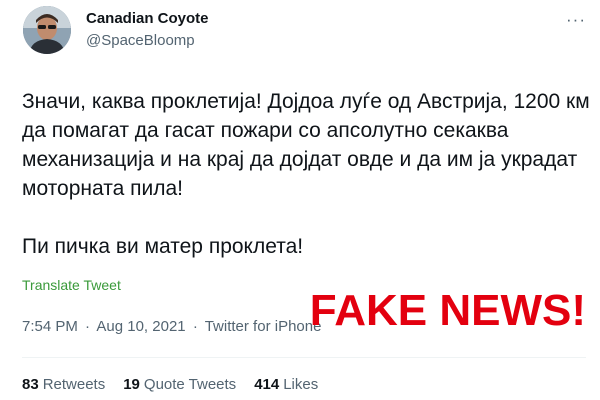  I want to click on retweets-count: 83, so click(30, 384).